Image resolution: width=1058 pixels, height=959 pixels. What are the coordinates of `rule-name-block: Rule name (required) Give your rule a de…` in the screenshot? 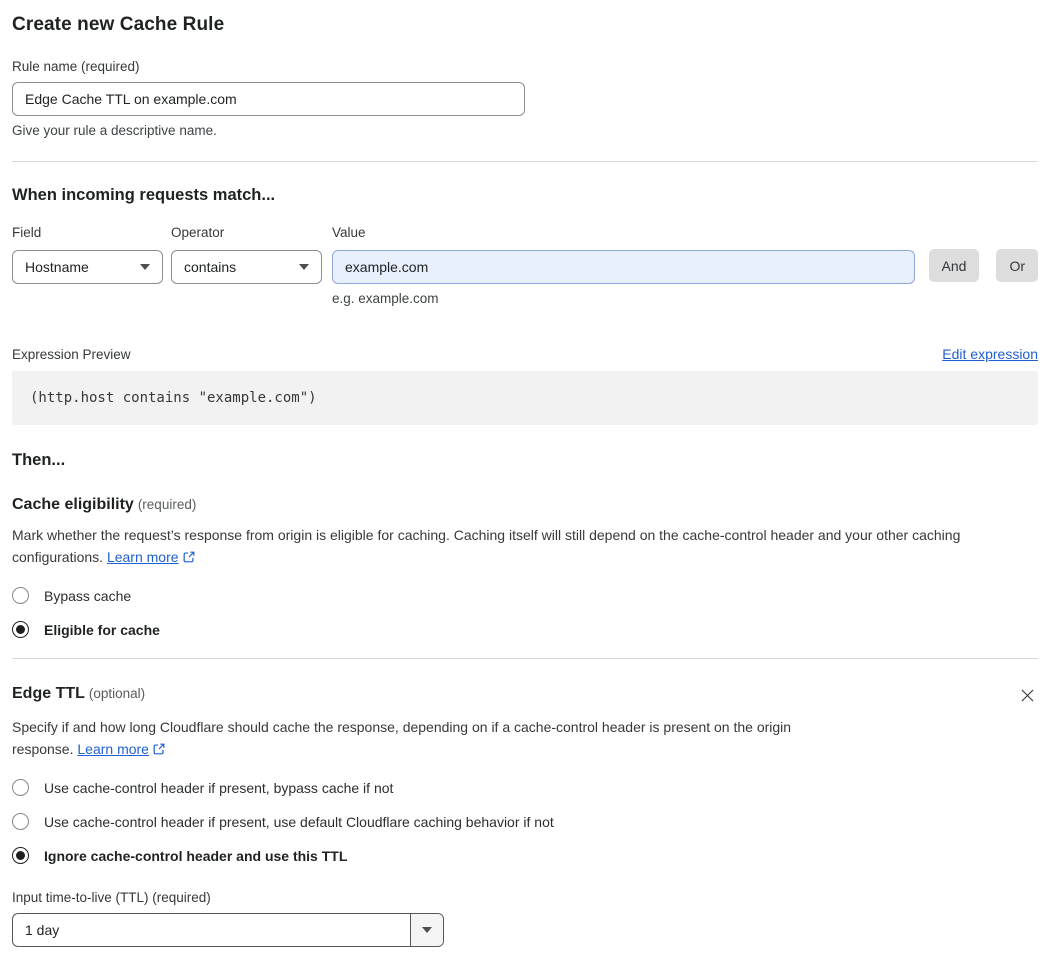 It's located at (268, 98).